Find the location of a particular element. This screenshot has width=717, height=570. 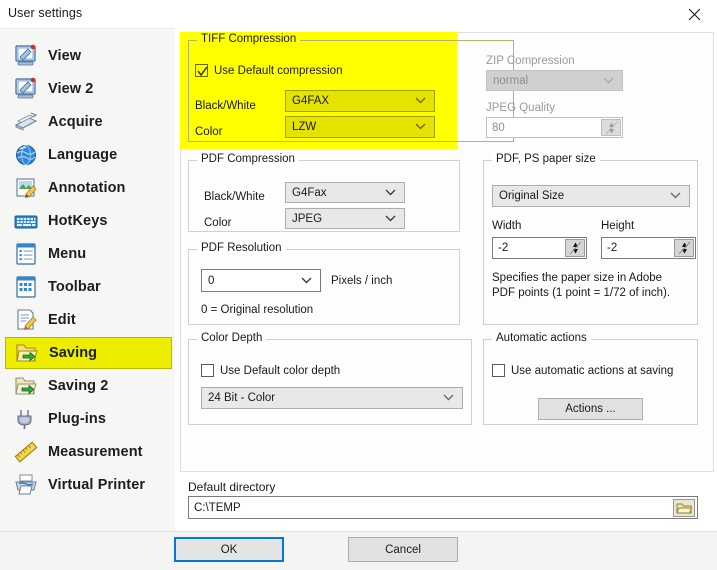

check-icon is located at coordinates (202, 71).